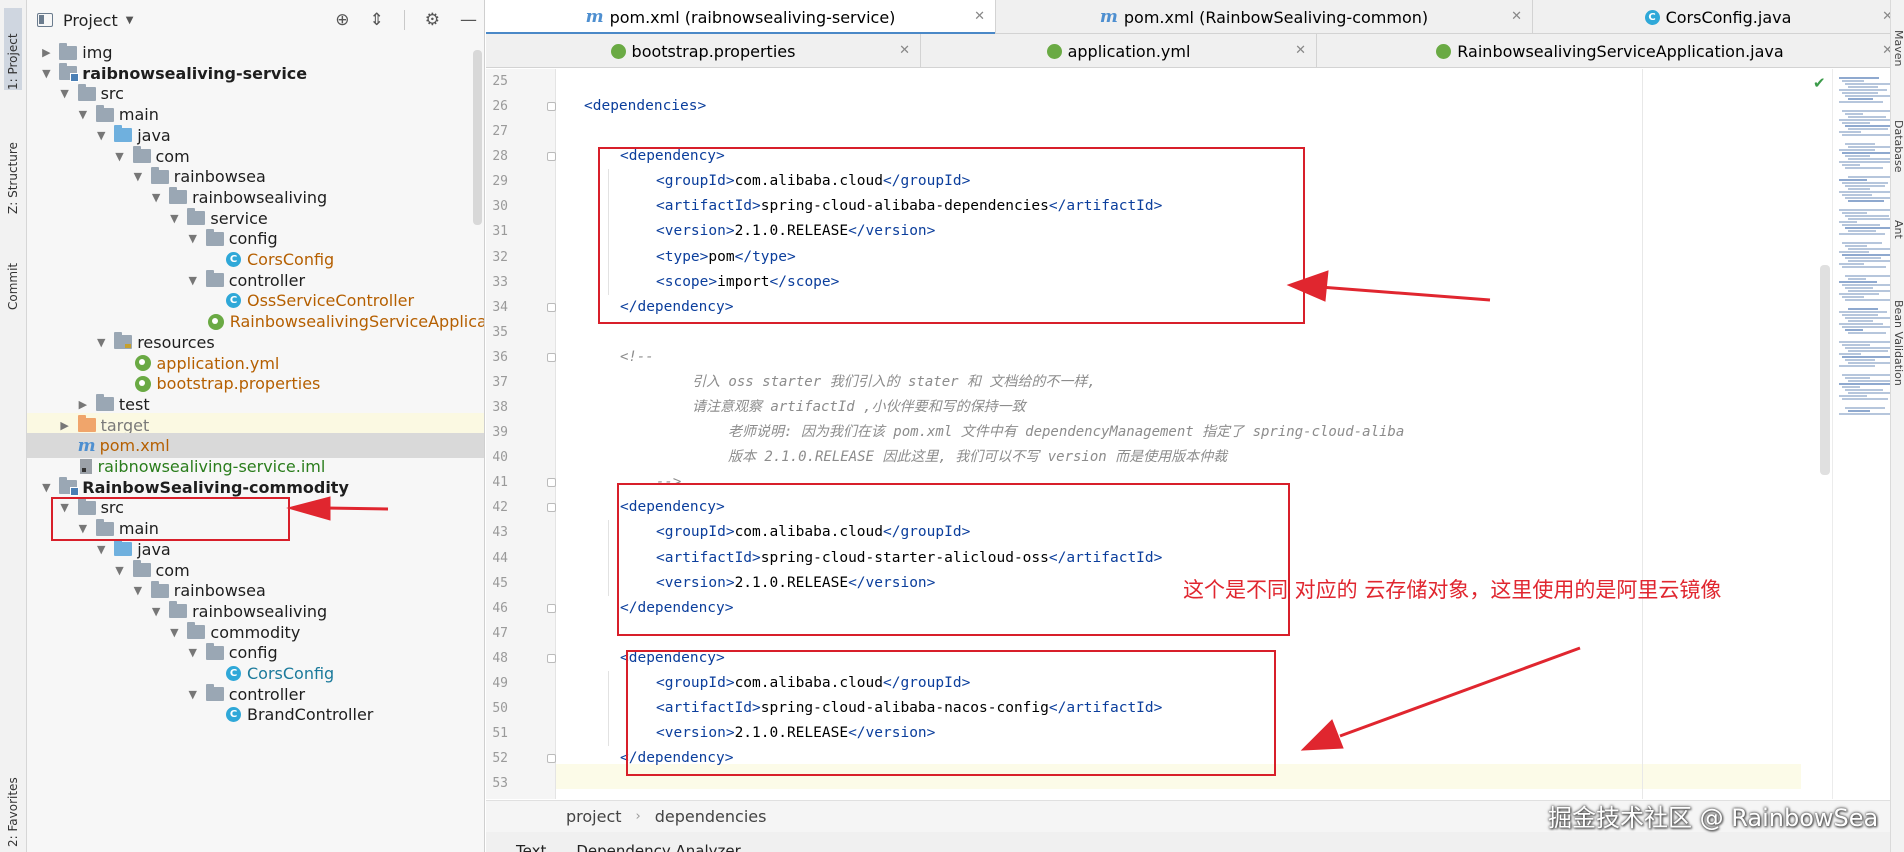 This screenshot has width=1904, height=852. What do you see at coordinates (404, 20) in the screenshot?
I see `toolbar-divider` at bounding box center [404, 20].